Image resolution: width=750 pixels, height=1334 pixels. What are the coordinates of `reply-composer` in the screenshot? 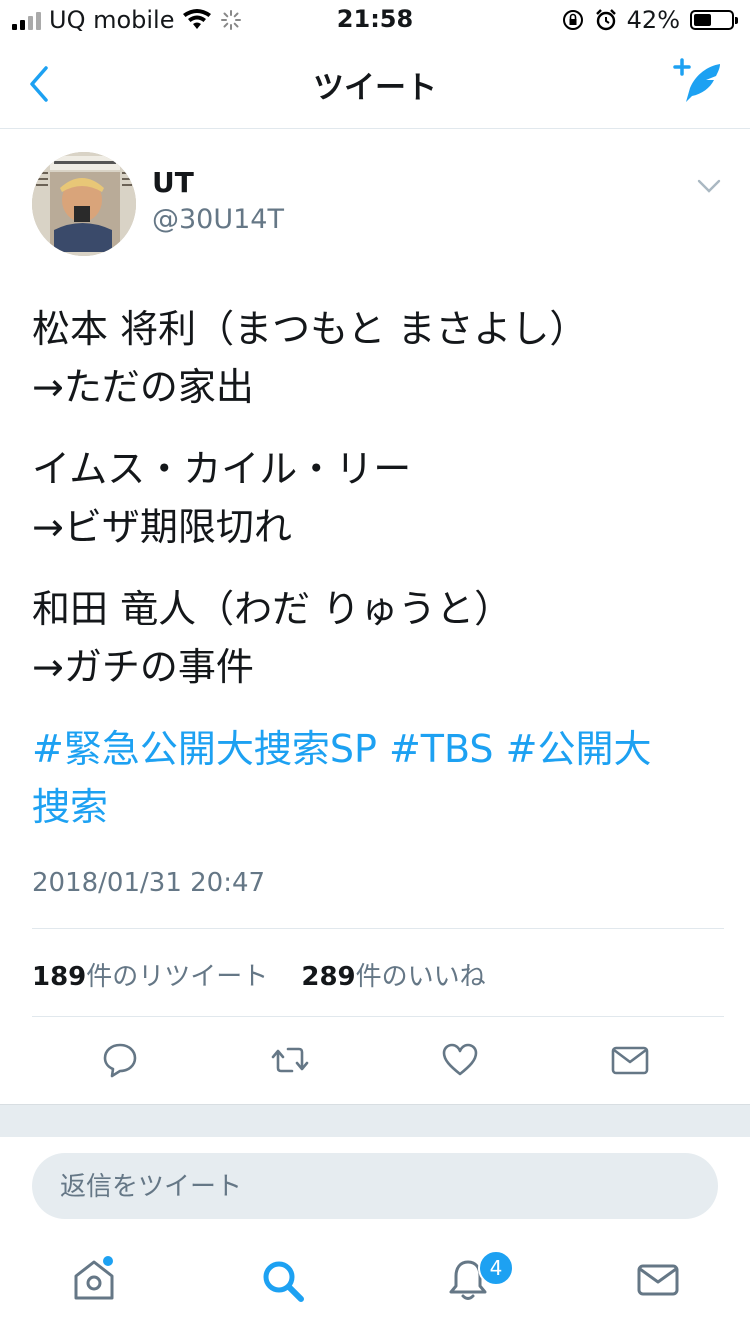 It's located at (375, 1187).